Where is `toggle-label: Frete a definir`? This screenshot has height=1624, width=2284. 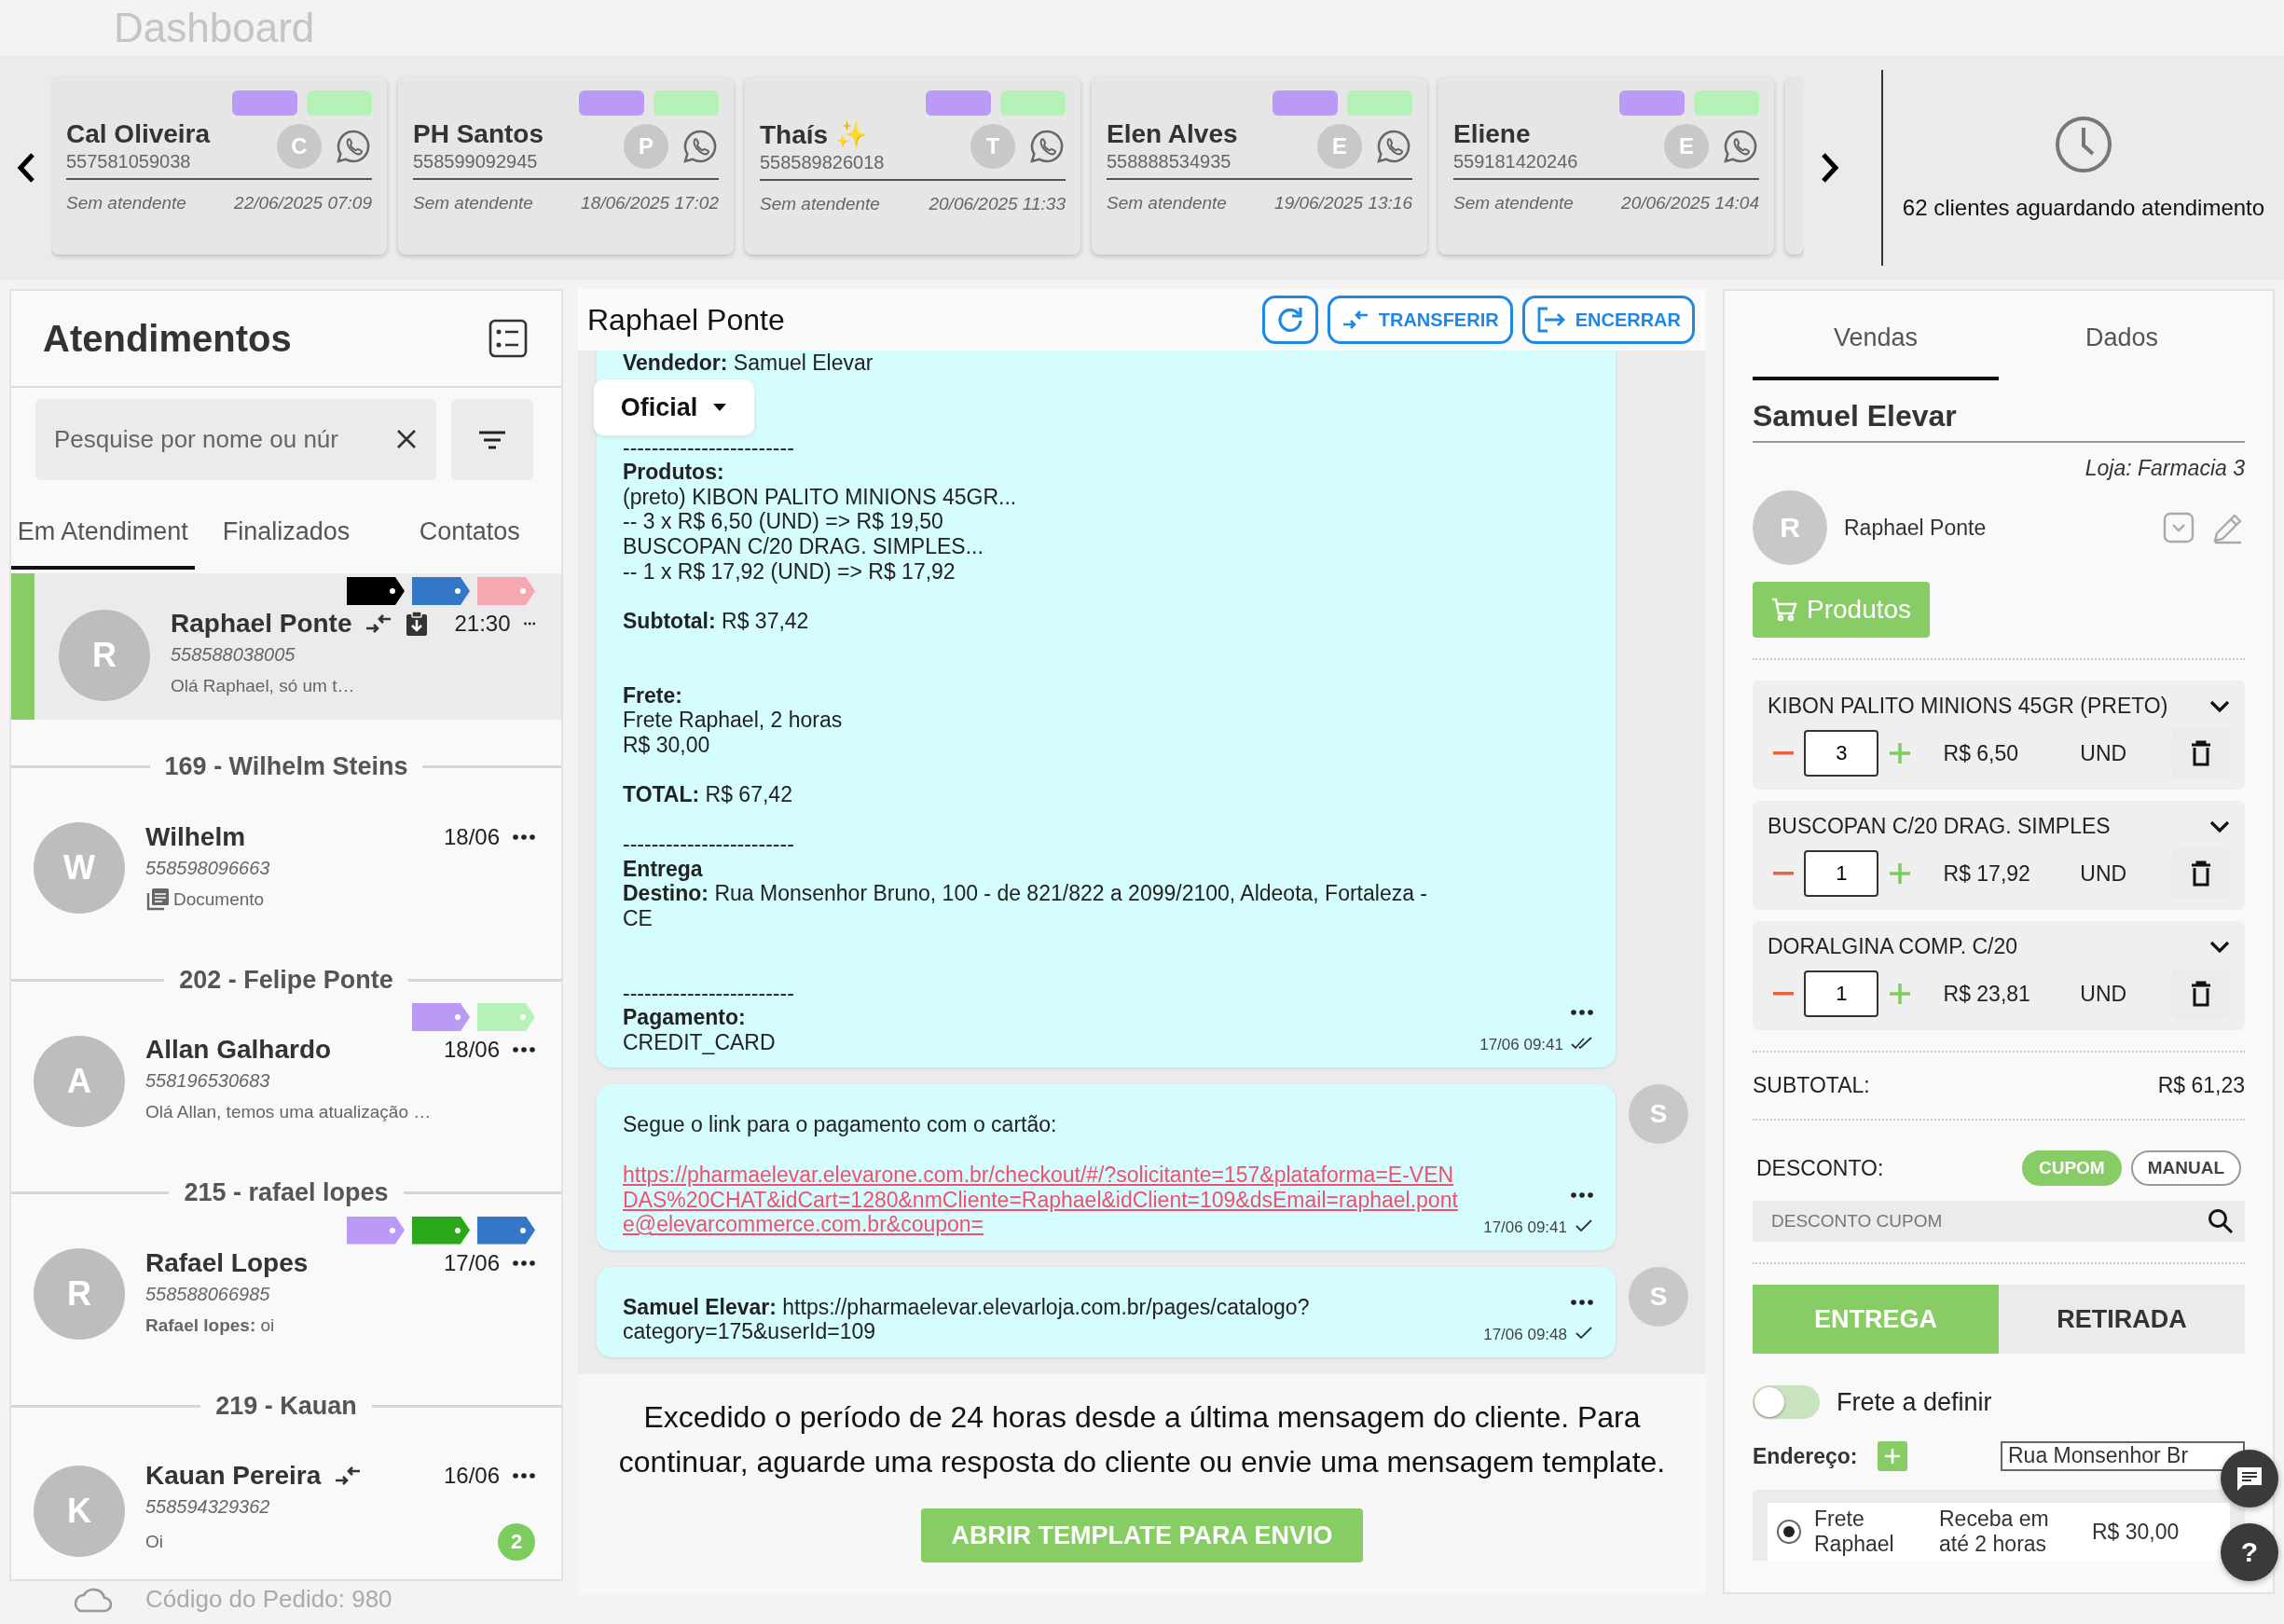 toggle-label: Frete a definir is located at coordinates (1914, 1402).